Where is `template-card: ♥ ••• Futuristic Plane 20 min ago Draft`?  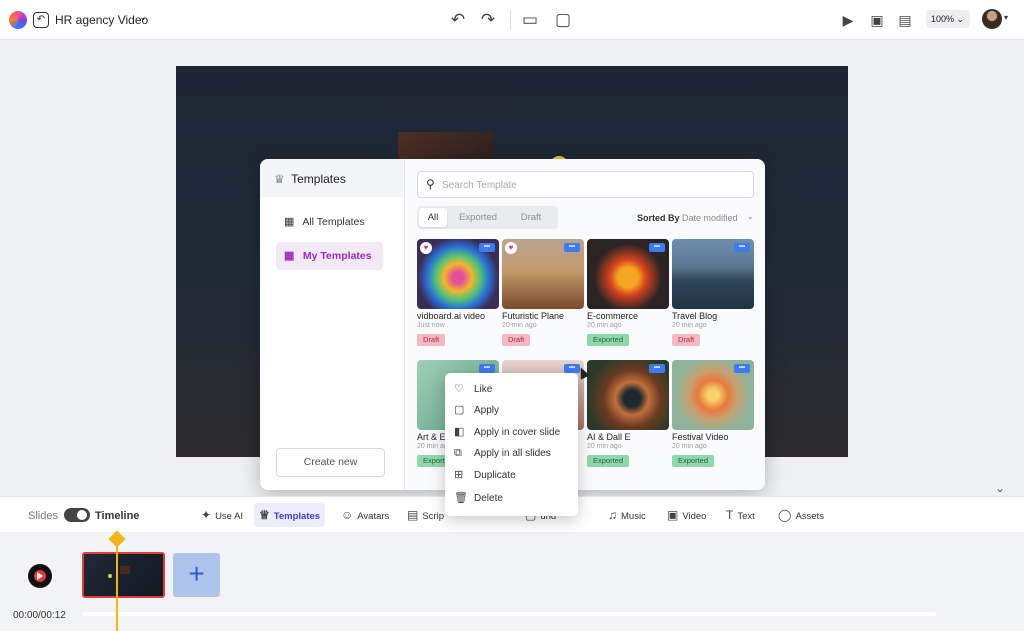 template-card: ♥ ••• Futuristic Plane 20 min ago Draft is located at coordinates (543, 293).